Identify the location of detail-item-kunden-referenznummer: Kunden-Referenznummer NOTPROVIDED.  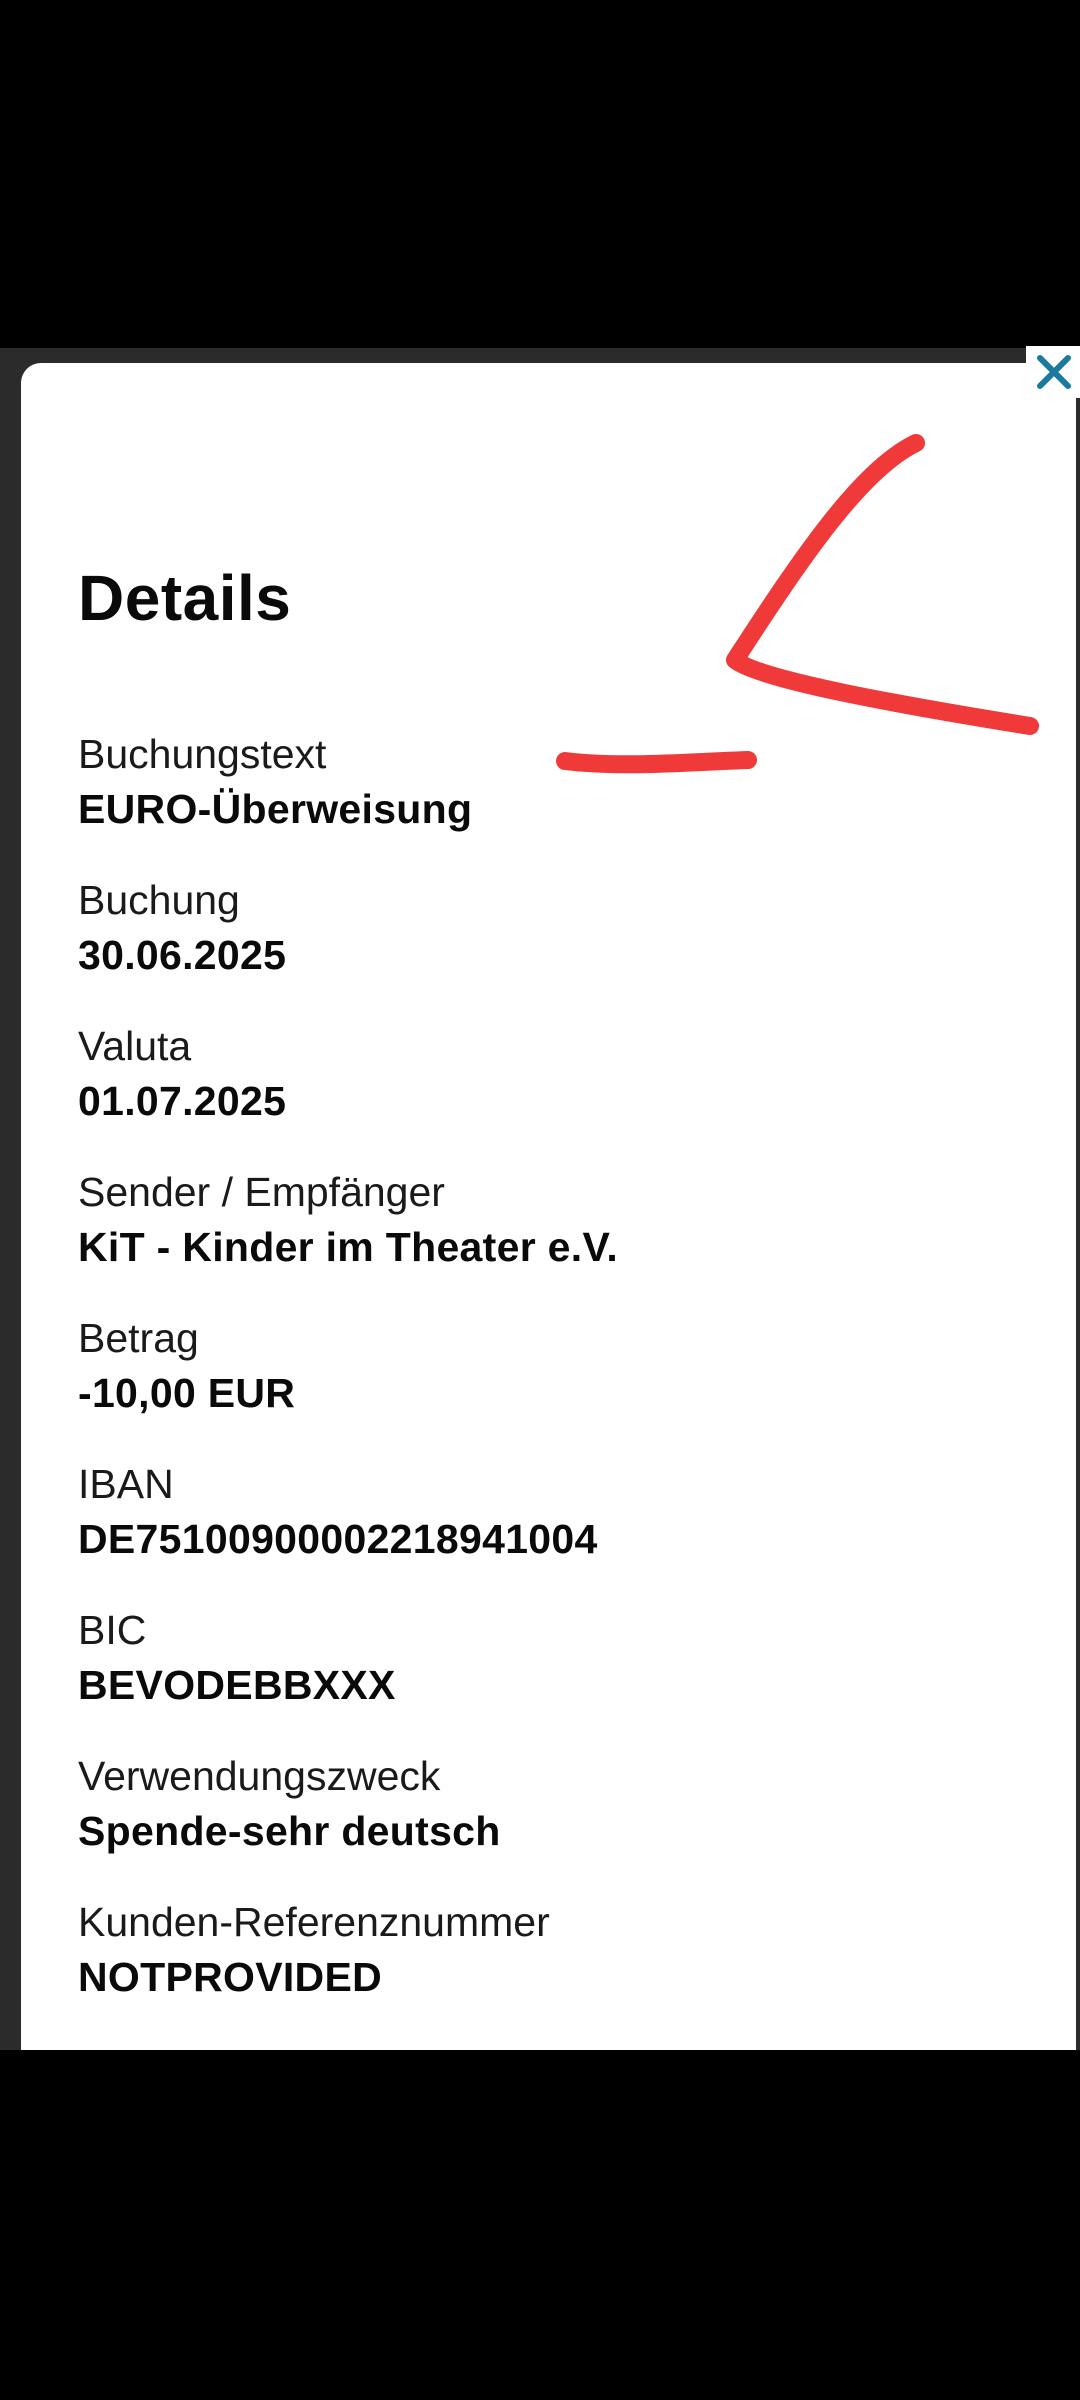
(558, 1971).